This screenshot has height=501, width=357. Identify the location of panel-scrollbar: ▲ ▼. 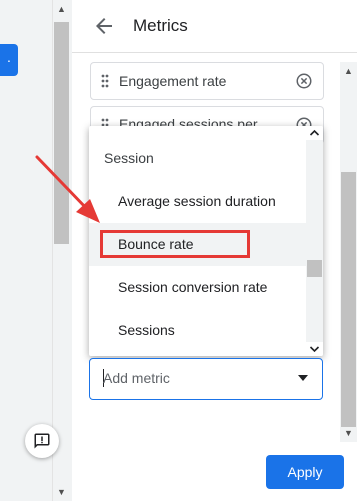
(348, 252).